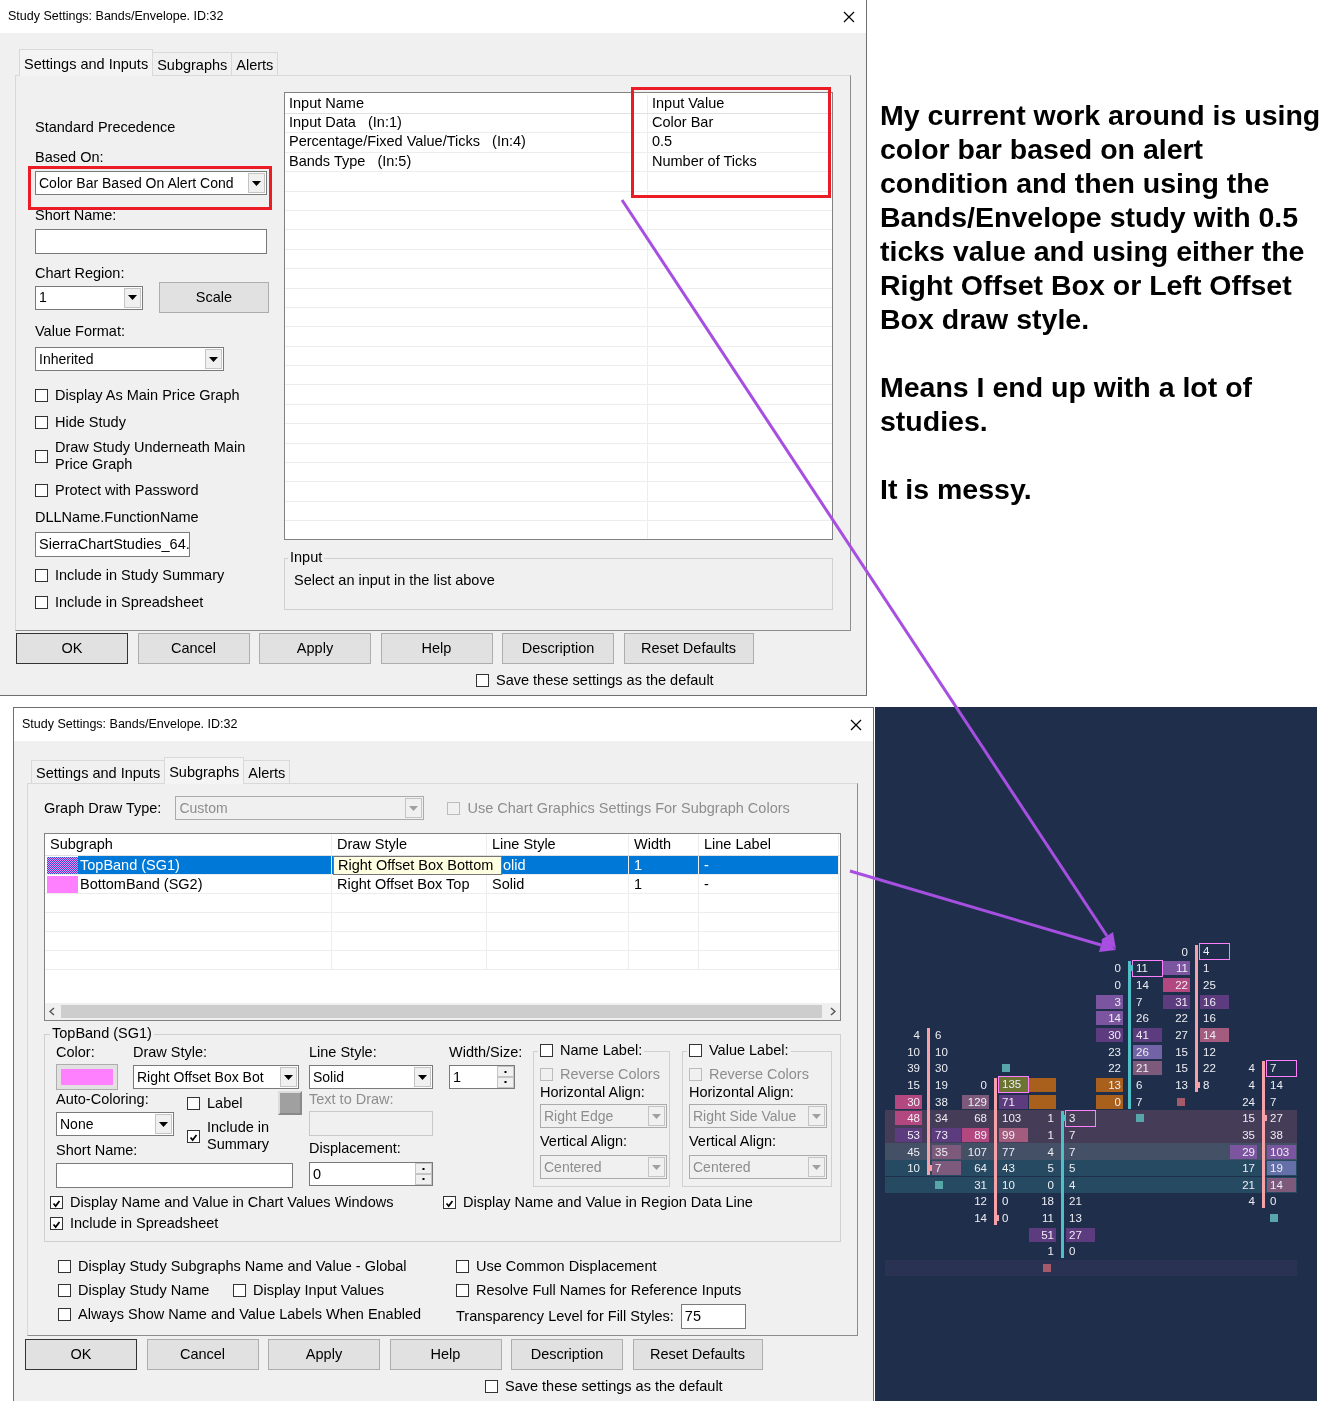 The width and height of the screenshot is (1337, 1401). Describe the element at coordinates (112, 544) in the screenshot. I see `text-field: SierraChartStudies_64.` at that location.